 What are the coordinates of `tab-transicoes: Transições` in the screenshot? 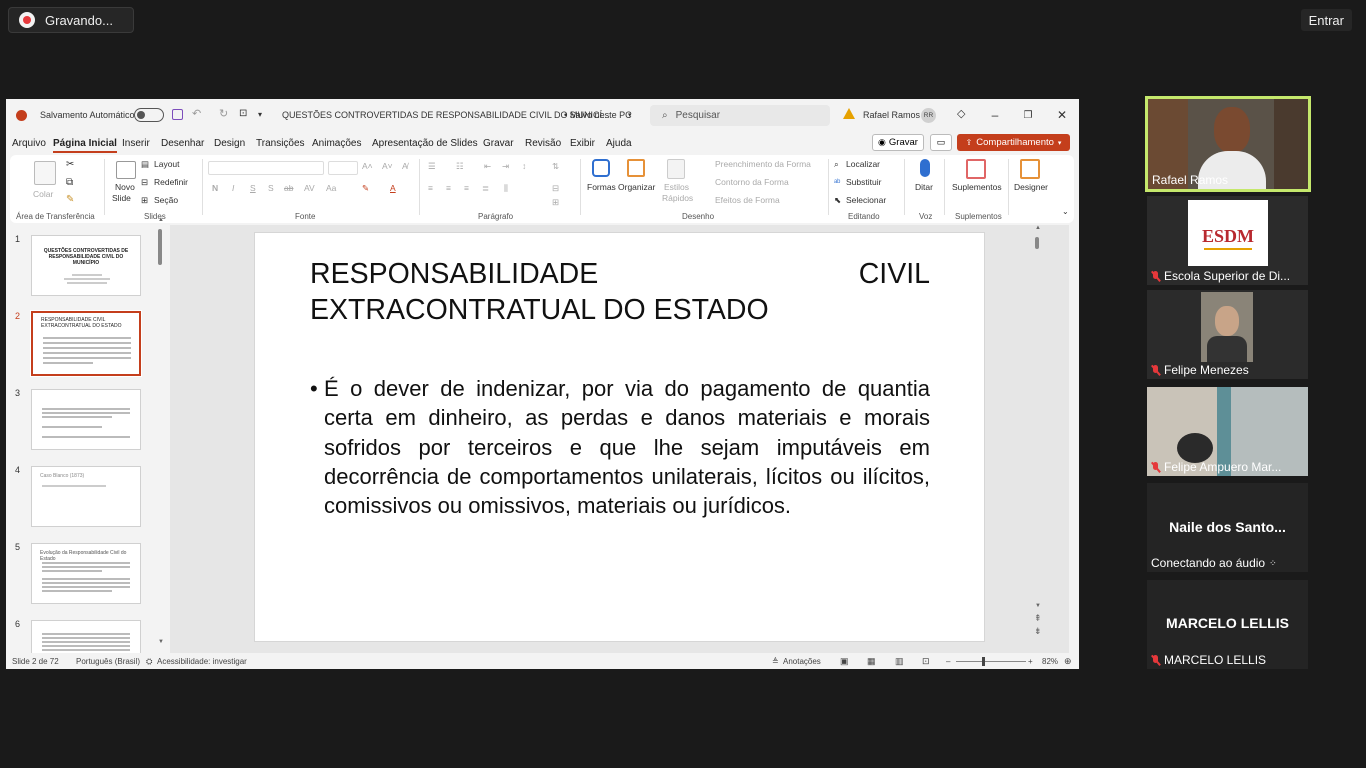 It's located at (280, 143).